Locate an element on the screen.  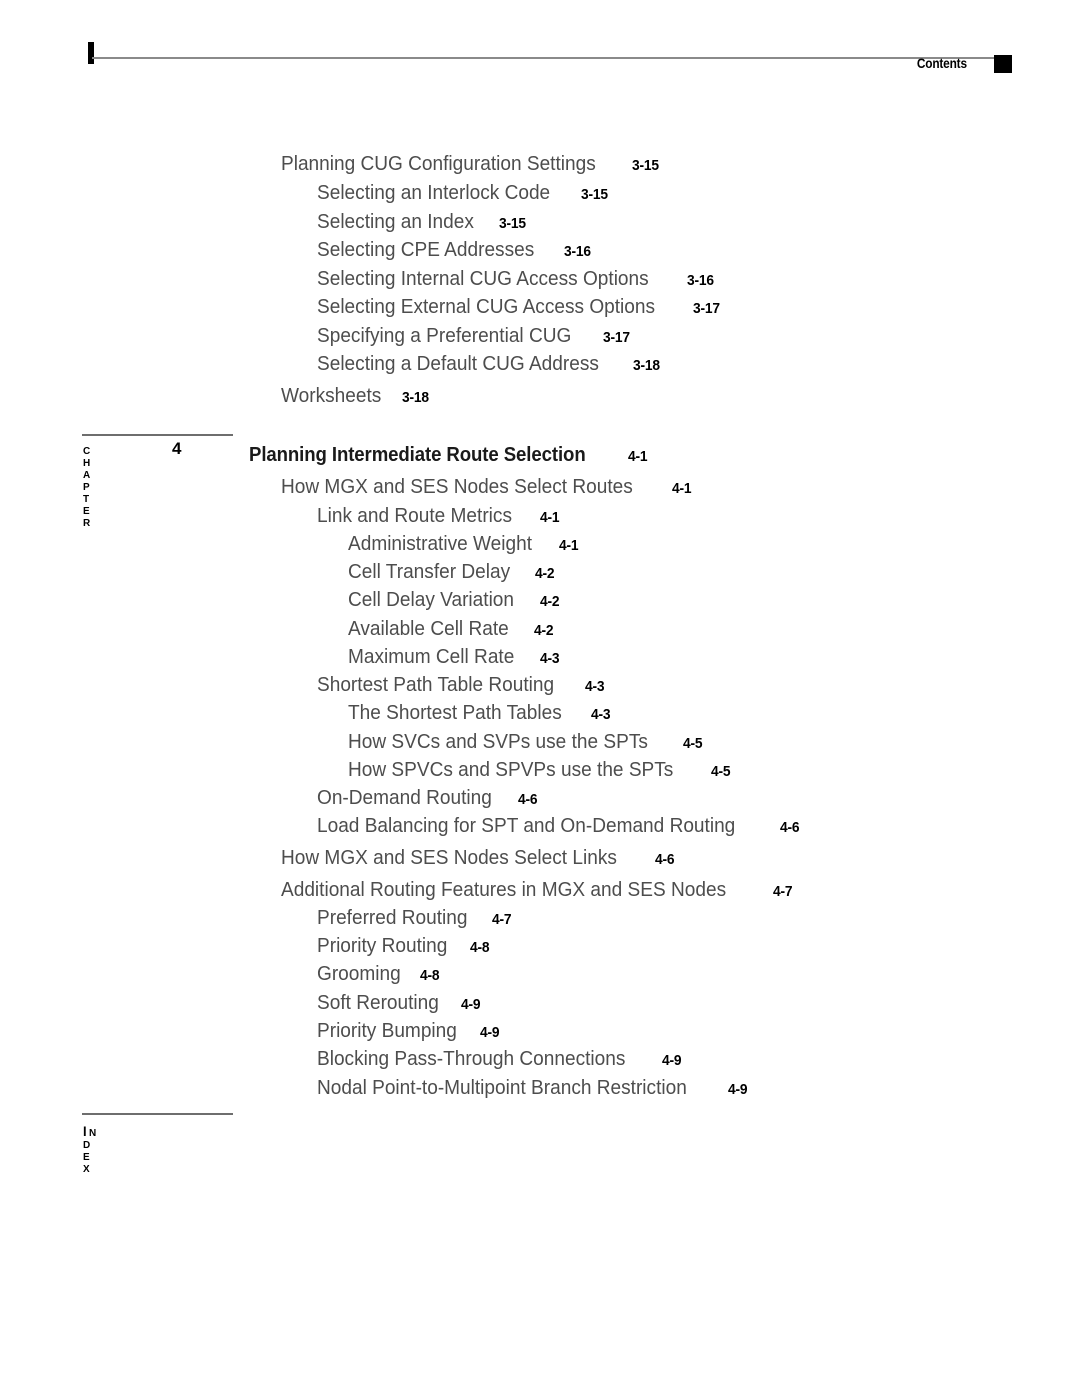
toc-entry-label: Priority Routing is located at coordinates (382, 945).